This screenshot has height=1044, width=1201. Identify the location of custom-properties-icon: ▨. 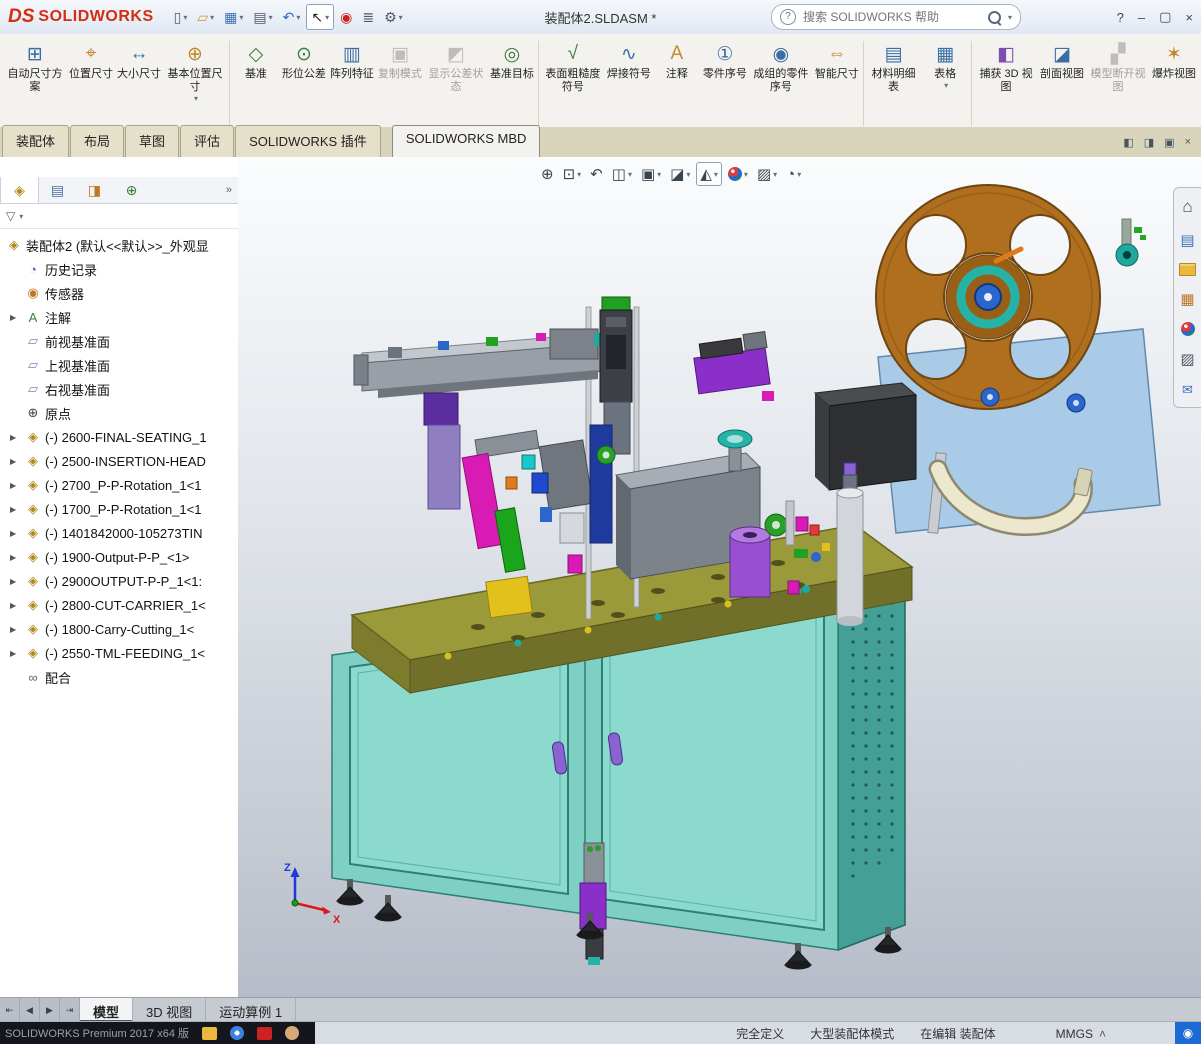
(1187, 359).